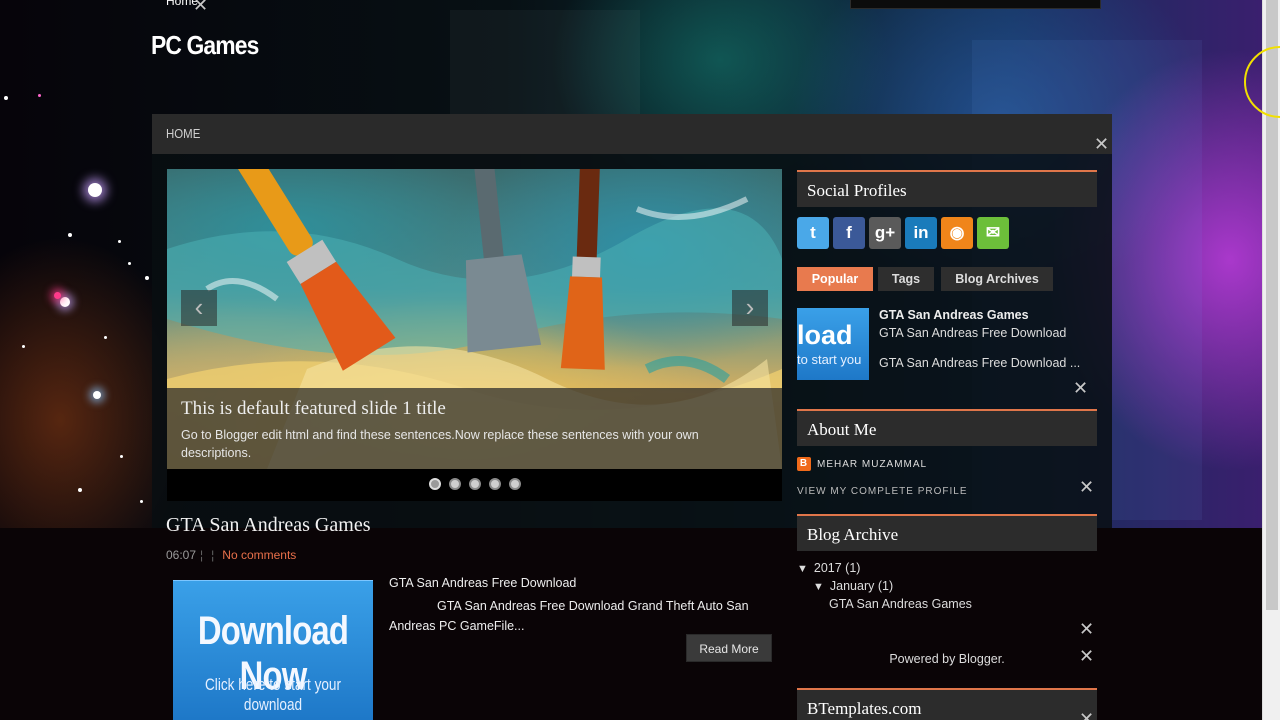 This screenshot has width=1280, height=720. I want to click on popular-post-snippet: GTA San Andreas Free Download, so click(973, 333).